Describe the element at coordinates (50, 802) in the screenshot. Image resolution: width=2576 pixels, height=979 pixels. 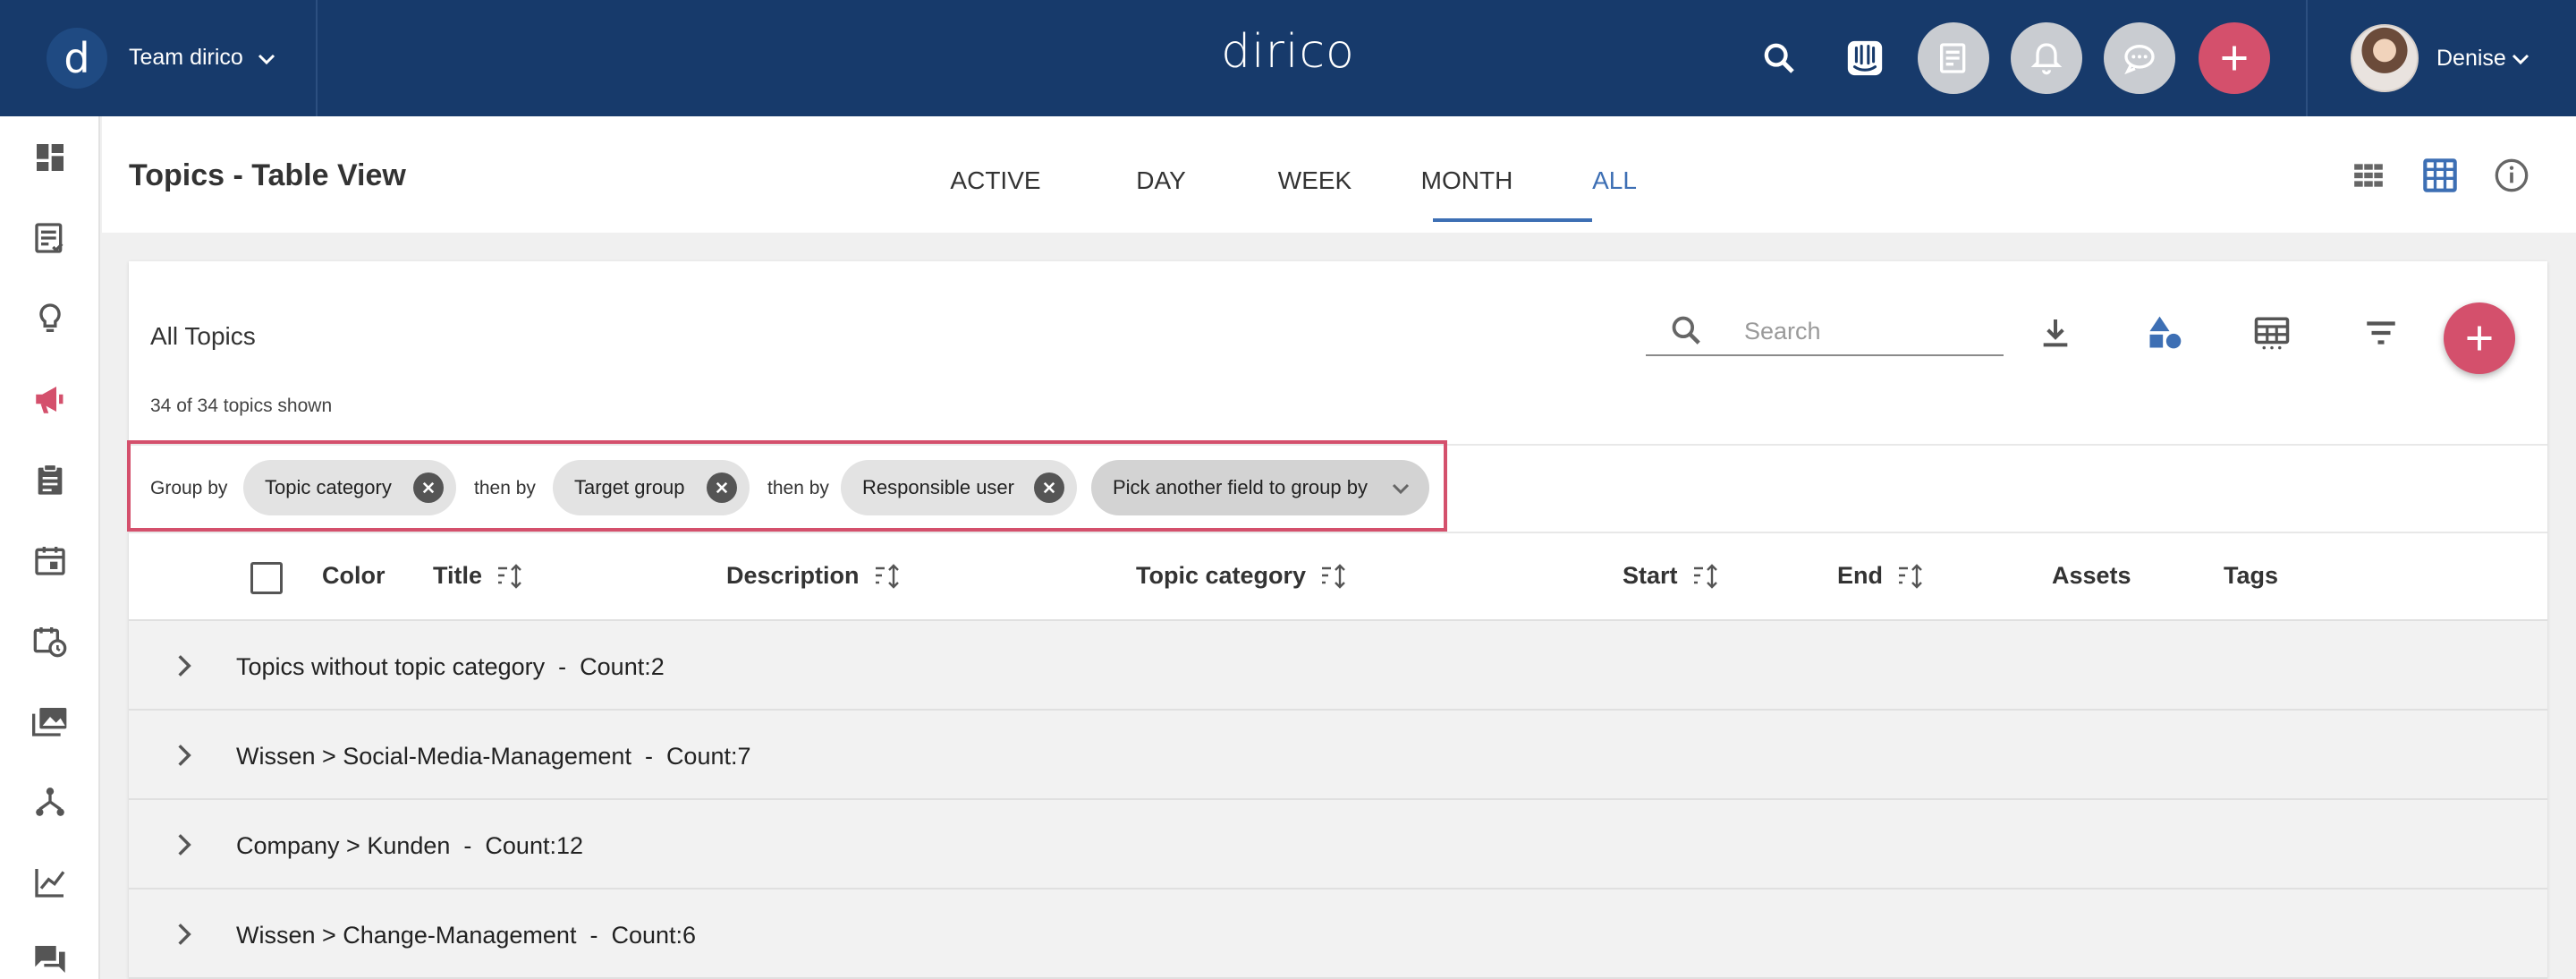
I see `hierarchy-icon` at that location.